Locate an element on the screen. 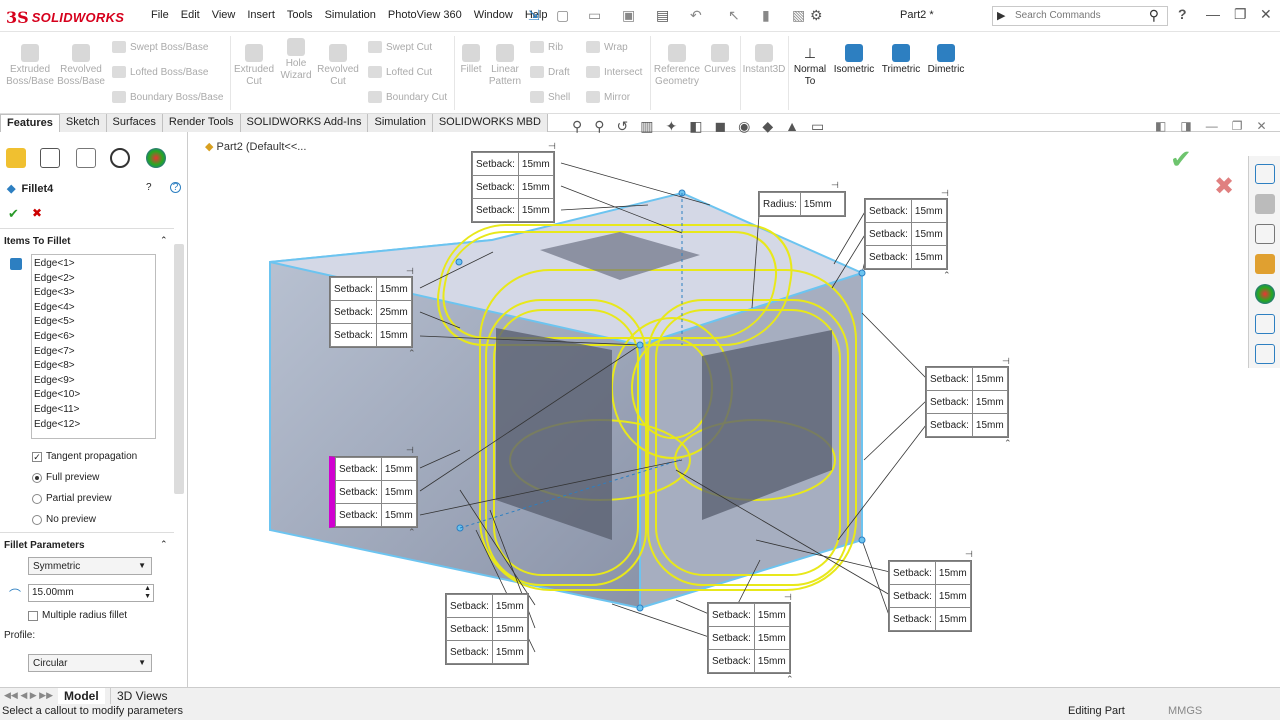 The width and height of the screenshot is (1280, 720). extruded-boss-button: Extruded Boss/Base is located at coordinates (30, 66).